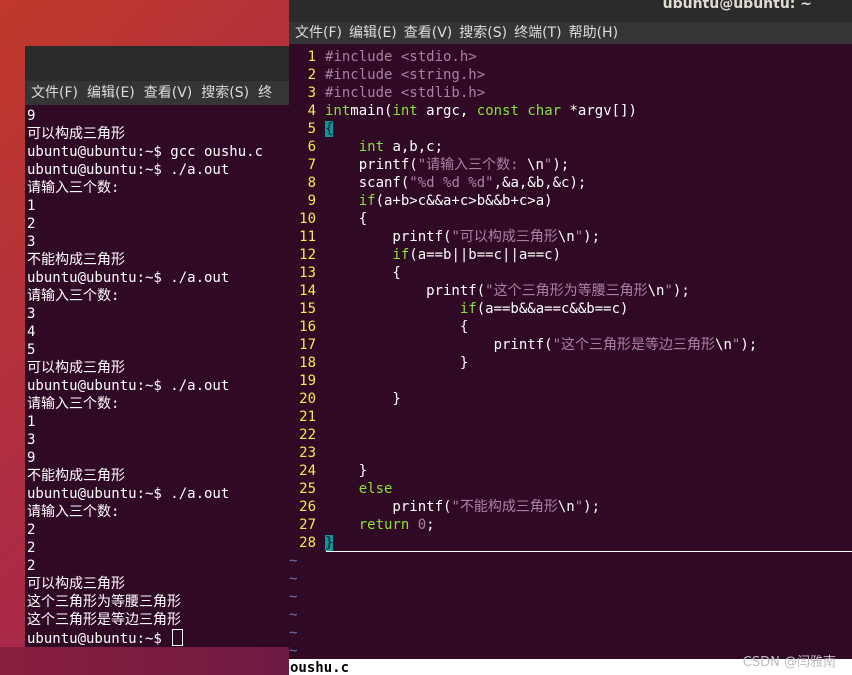 This screenshot has height=675, width=852. Describe the element at coordinates (157, 63) in the screenshot. I see `title-bar` at that location.